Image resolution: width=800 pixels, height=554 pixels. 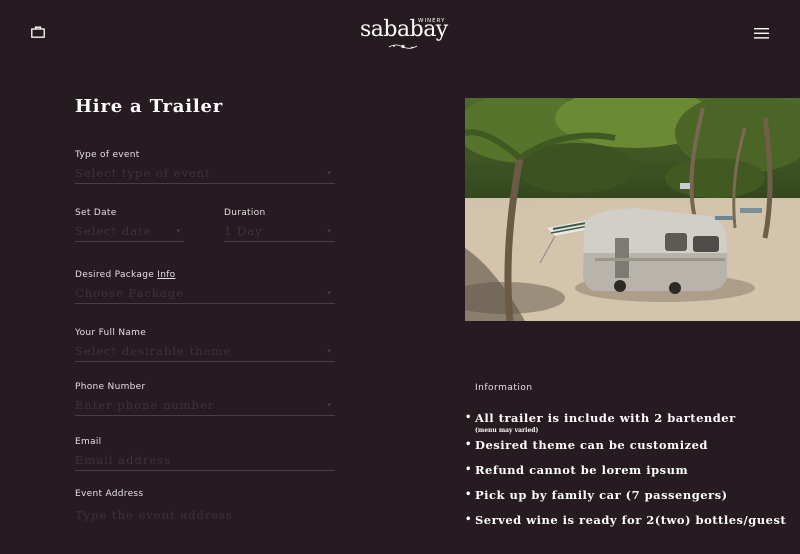 I want to click on info-item-note: (menu may varied), so click(x=507, y=430).